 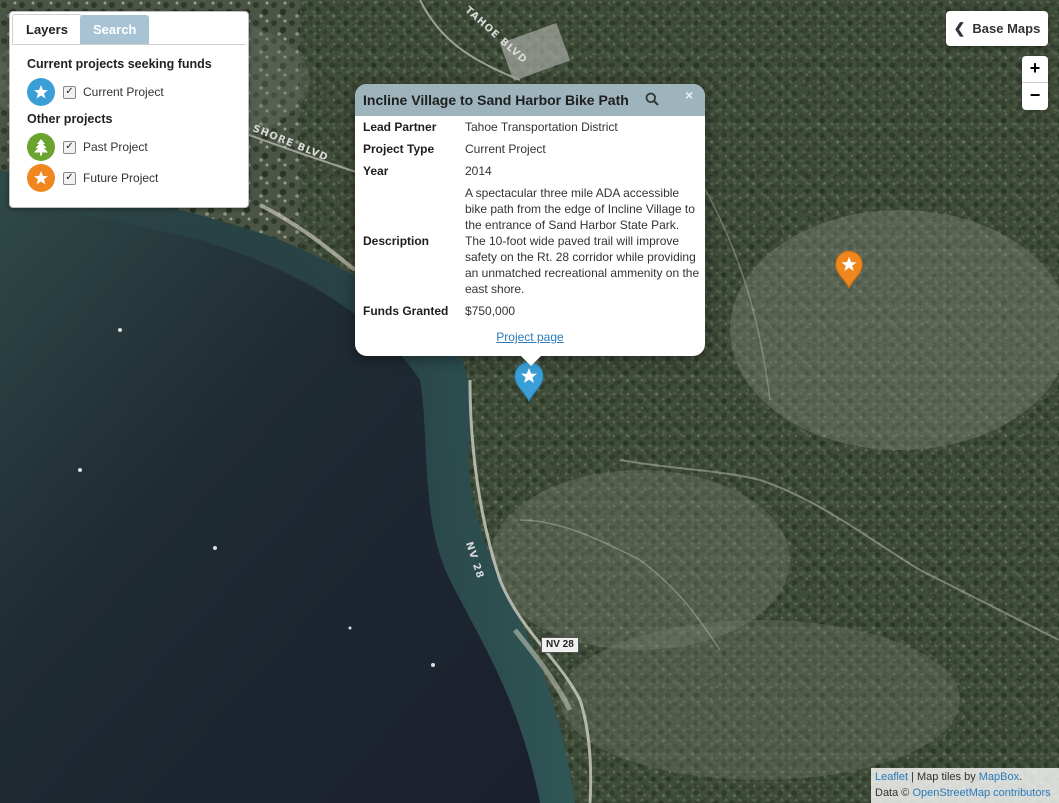 I want to click on layer-row-future-project: ✓ Future Project, so click(x=92, y=178).